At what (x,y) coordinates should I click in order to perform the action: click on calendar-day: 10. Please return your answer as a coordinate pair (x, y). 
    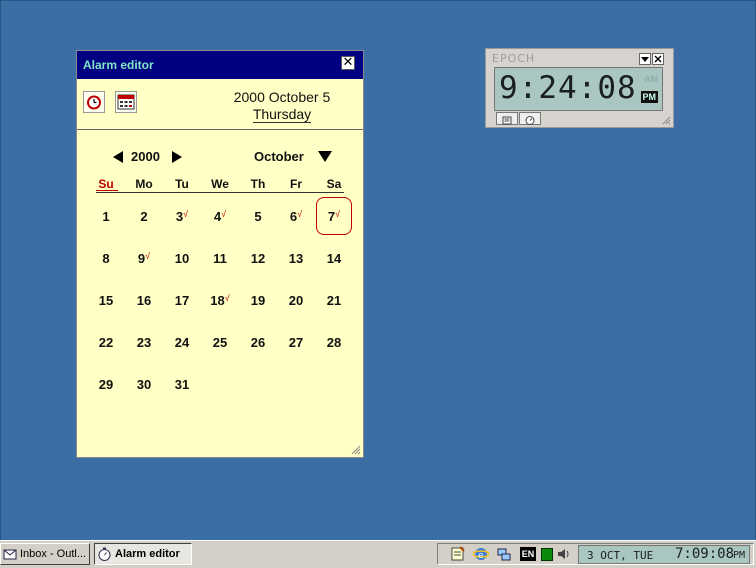
    Looking at the image, I should click on (182, 262).